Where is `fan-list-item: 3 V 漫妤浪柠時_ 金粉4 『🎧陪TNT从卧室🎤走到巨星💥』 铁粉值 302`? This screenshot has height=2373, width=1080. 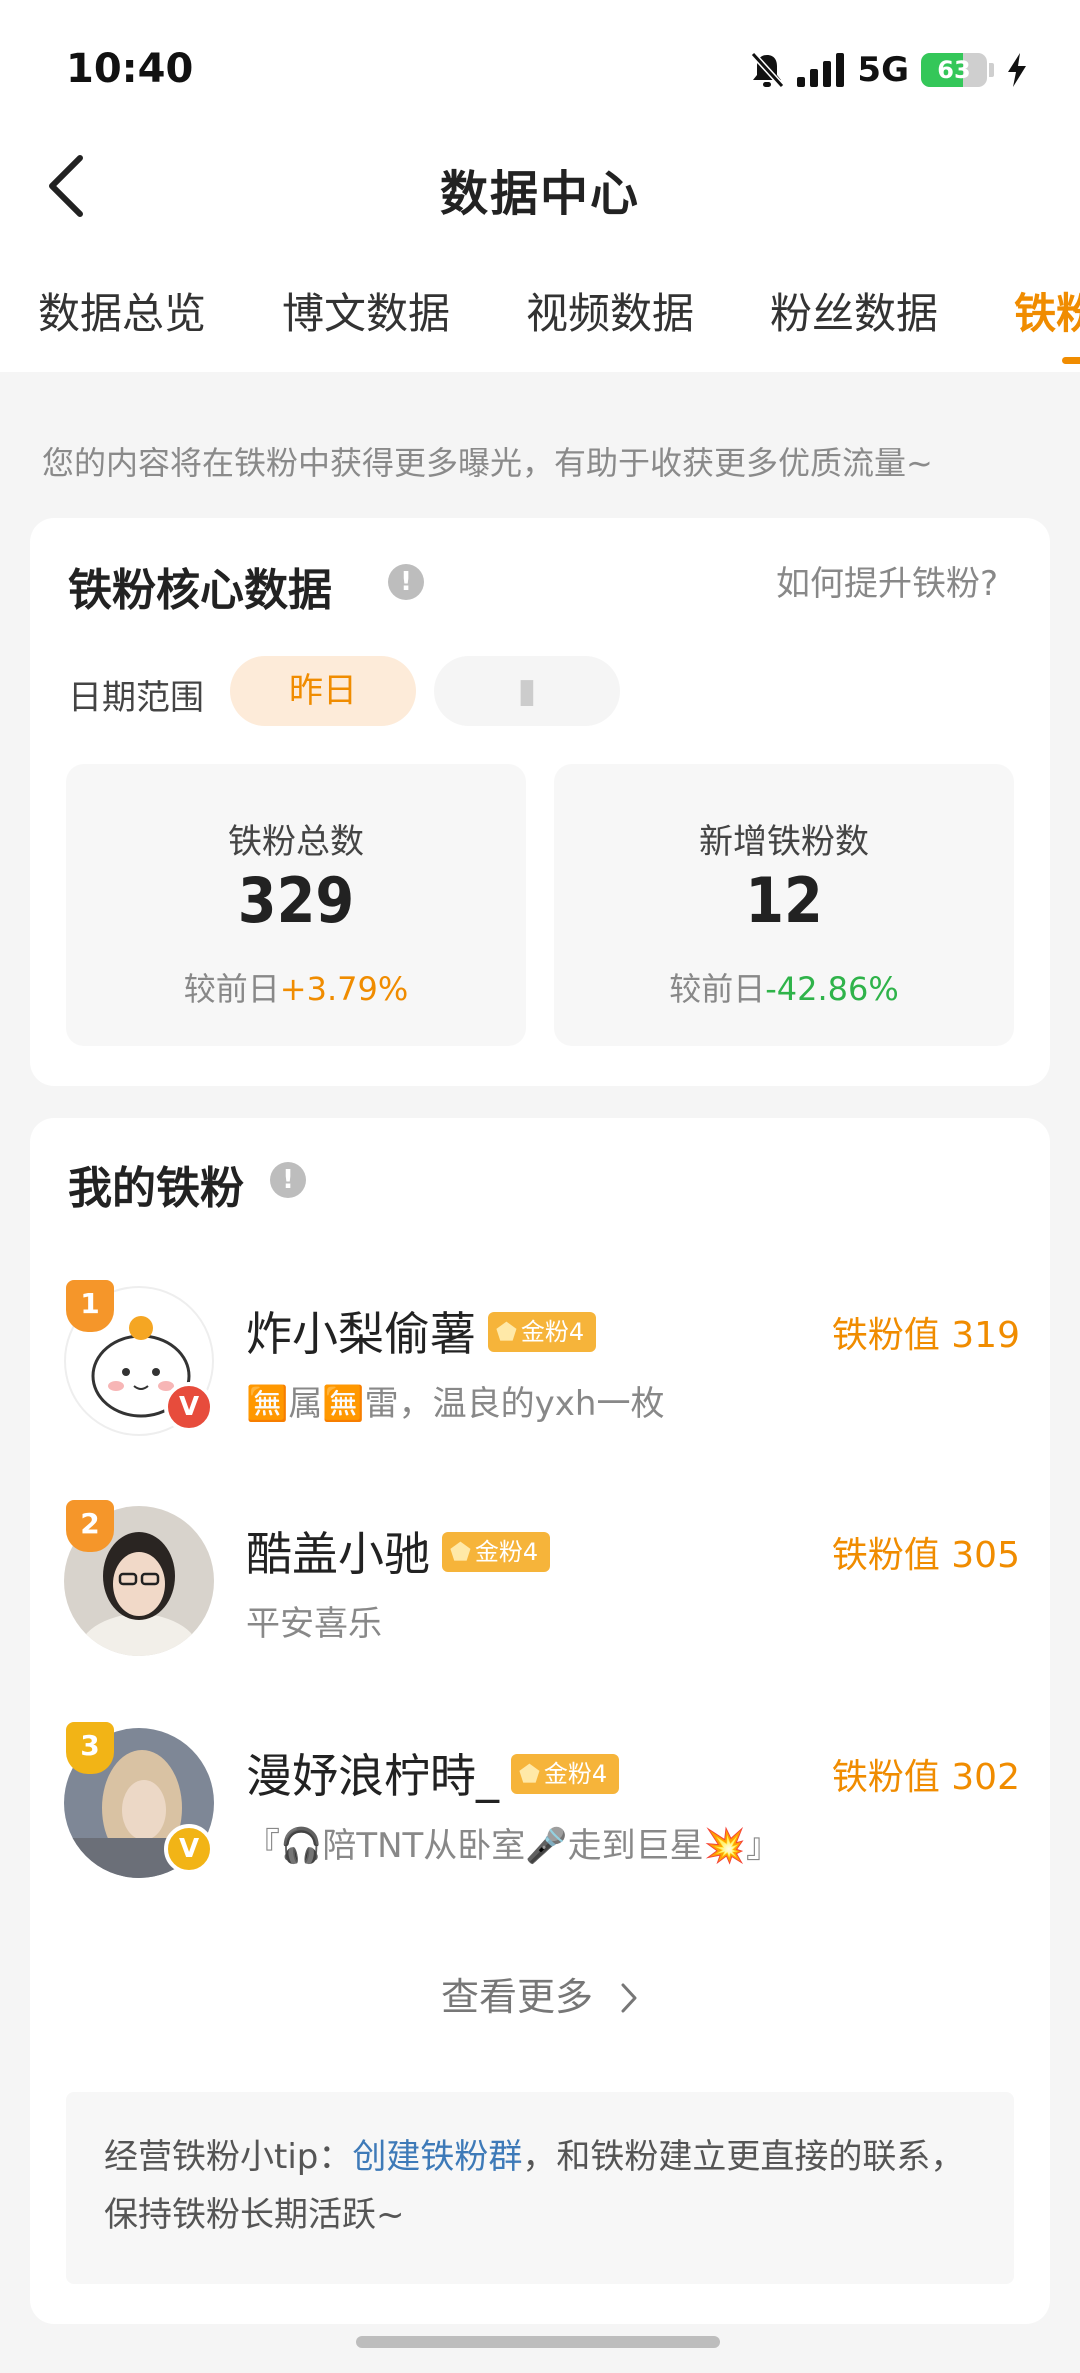 fan-list-item: 3 V 漫妤浪柠時_ 金粉4 『🎧陪TNT从卧室🎤走到巨星💥』 铁粉值 302 is located at coordinates (542, 1805).